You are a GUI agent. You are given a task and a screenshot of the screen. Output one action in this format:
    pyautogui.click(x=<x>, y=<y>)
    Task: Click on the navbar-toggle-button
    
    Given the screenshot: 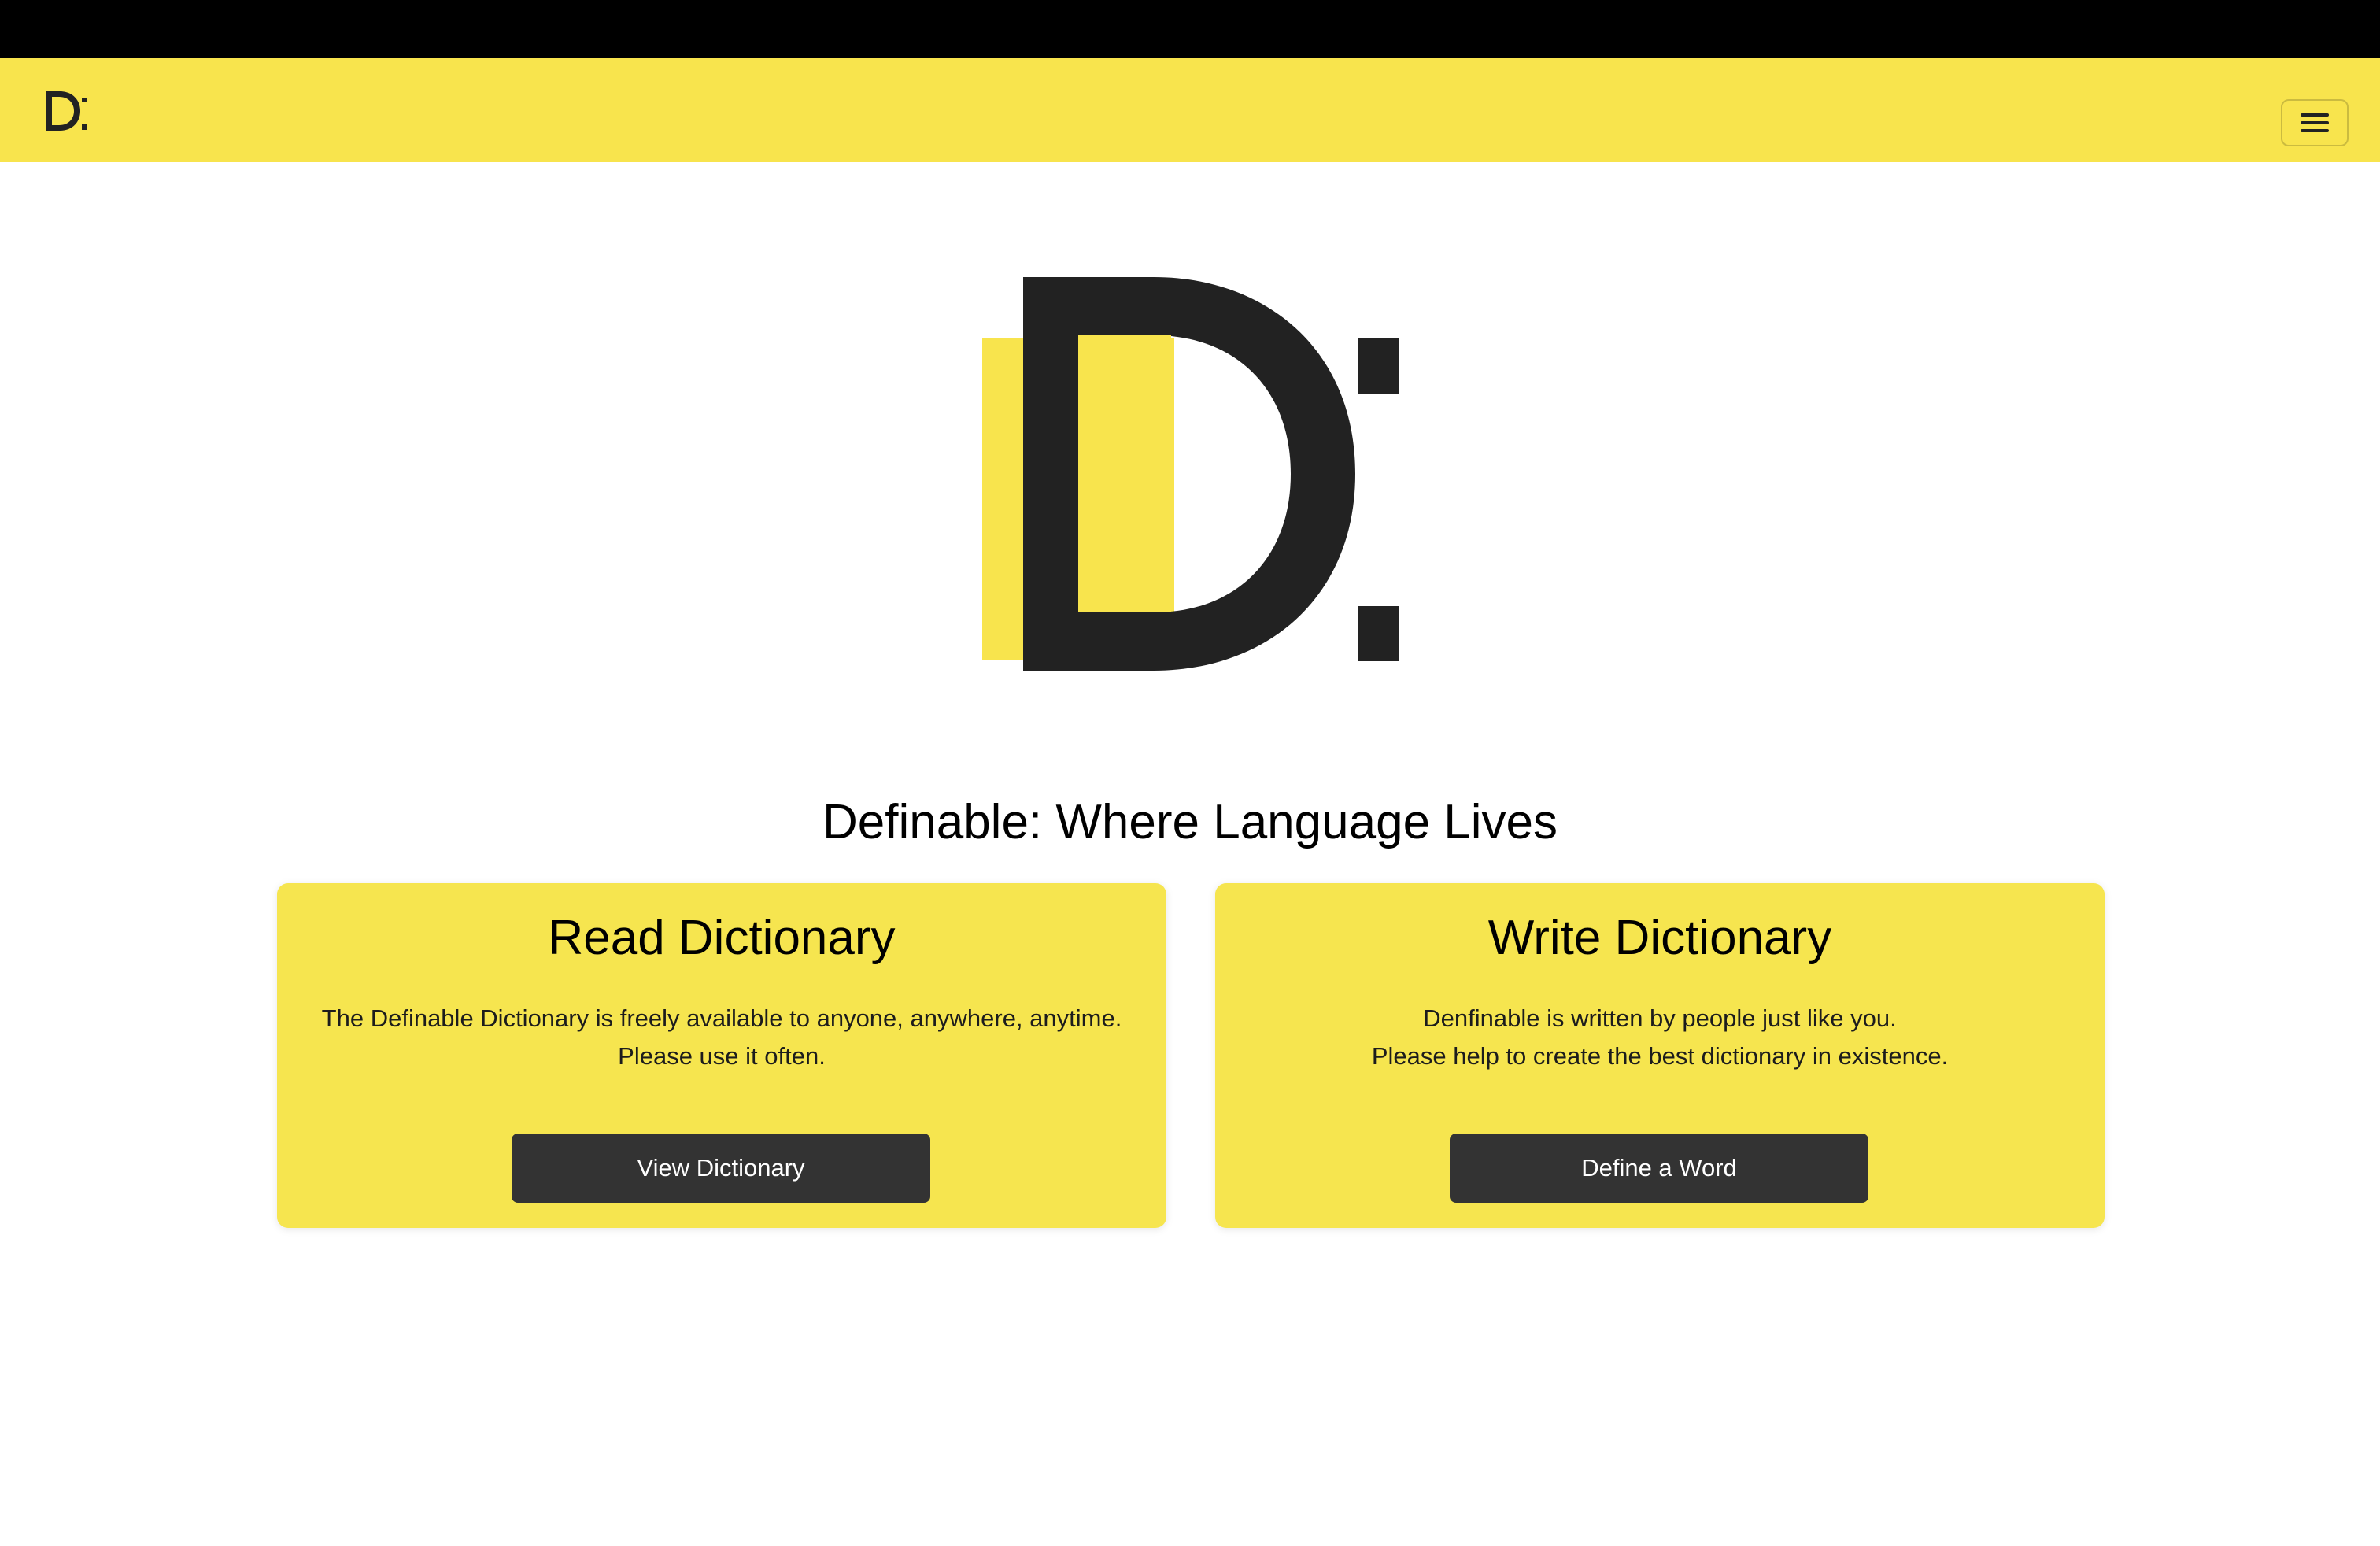 What is the action you would take?
    pyautogui.click(x=2315, y=123)
    